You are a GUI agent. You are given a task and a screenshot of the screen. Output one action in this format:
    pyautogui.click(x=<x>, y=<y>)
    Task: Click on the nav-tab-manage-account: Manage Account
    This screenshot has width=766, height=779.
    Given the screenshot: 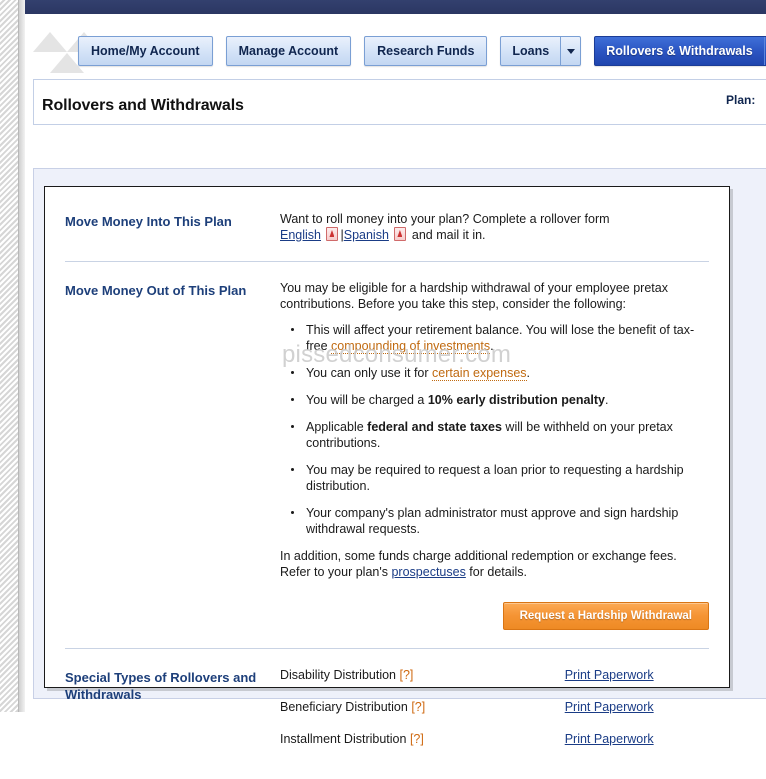 What is the action you would take?
    pyautogui.click(x=288, y=51)
    